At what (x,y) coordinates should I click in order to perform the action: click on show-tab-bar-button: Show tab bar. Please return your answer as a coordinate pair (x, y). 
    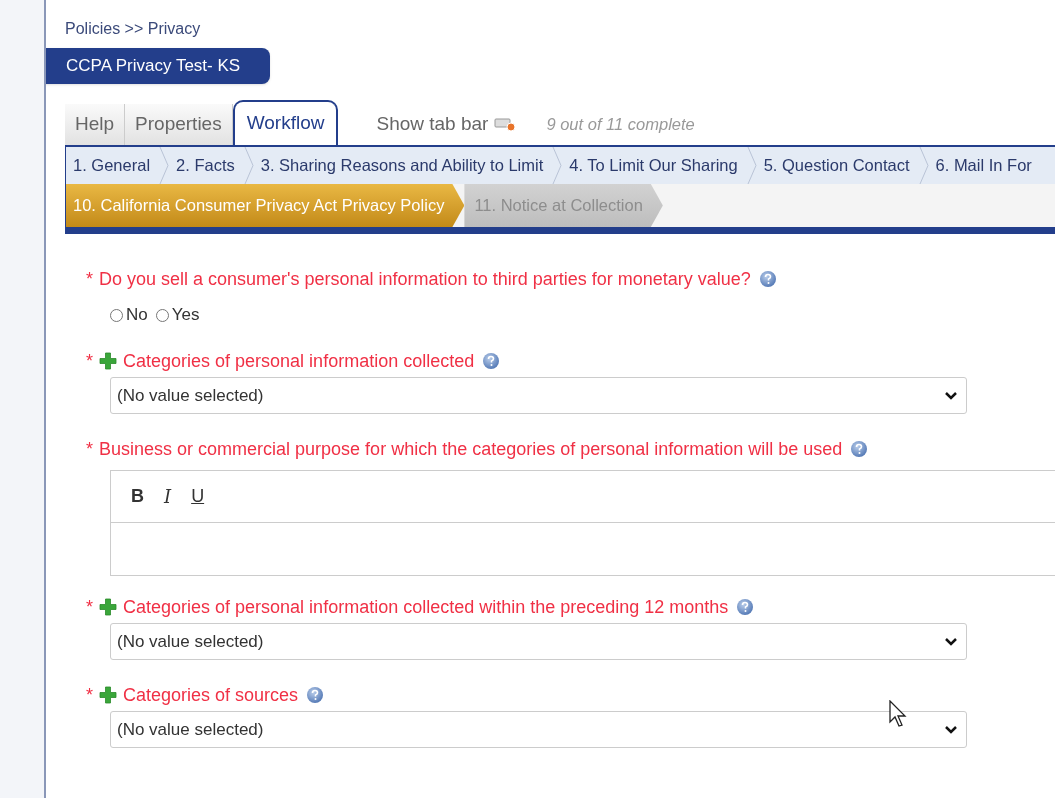
    Looking at the image, I should click on (446, 124).